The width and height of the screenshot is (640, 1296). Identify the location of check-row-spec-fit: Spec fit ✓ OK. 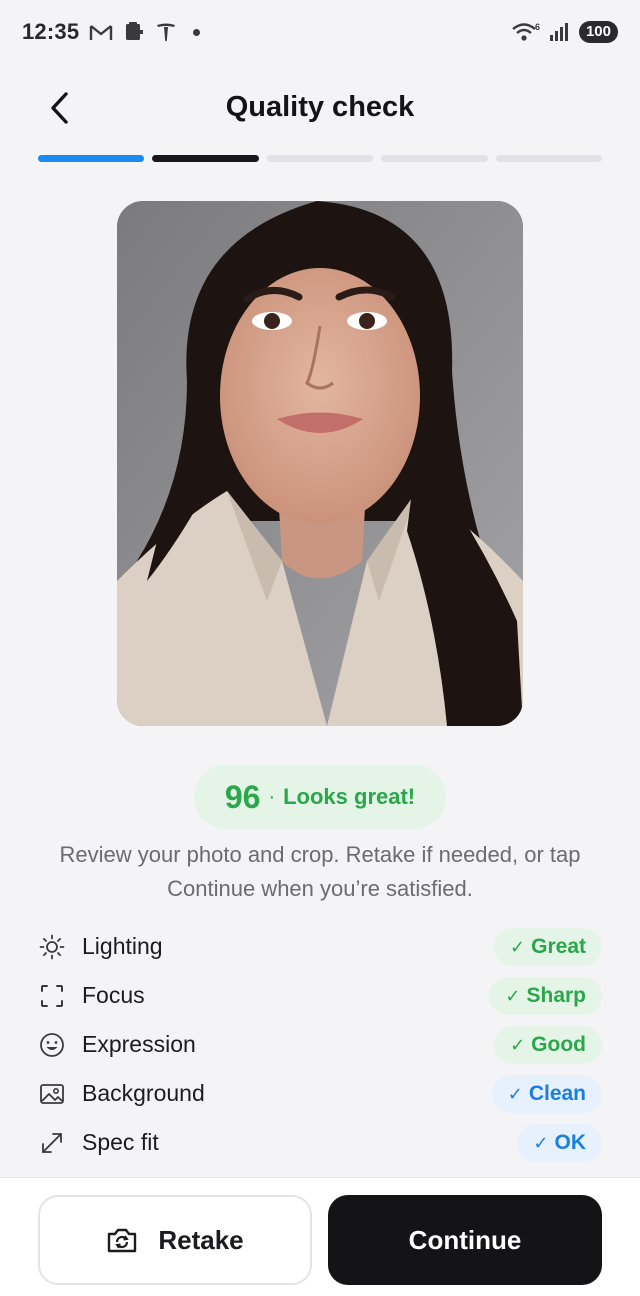
(320, 1142).